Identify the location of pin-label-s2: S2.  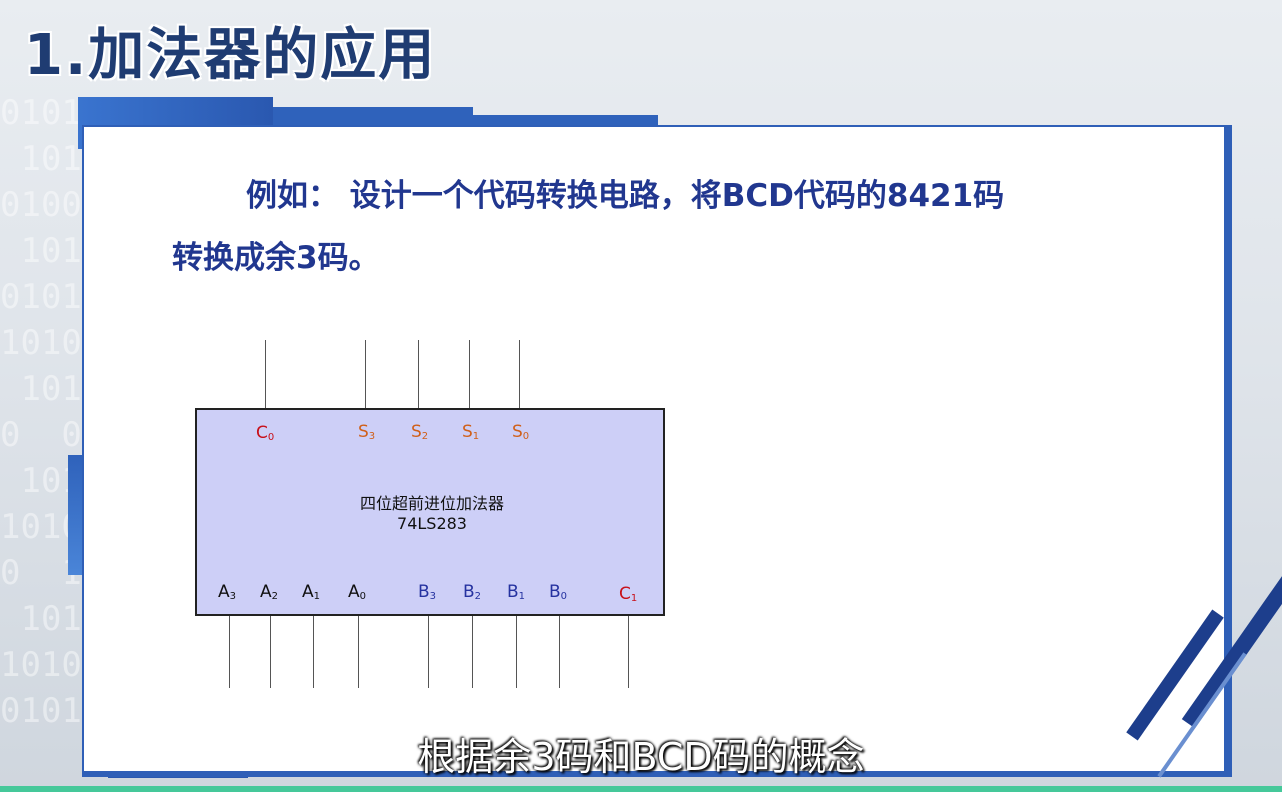
(419, 432).